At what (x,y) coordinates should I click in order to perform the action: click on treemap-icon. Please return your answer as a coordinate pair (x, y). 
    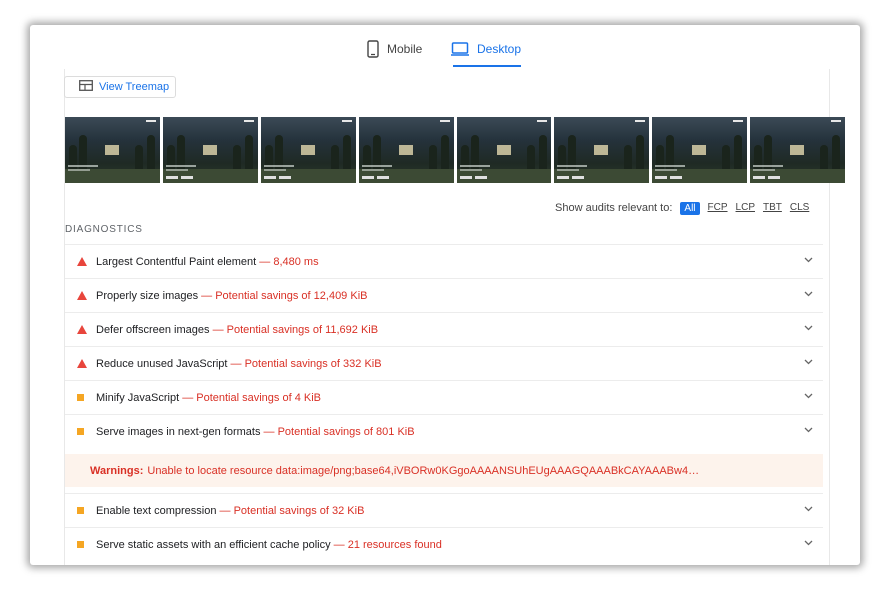
    Looking at the image, I should click on (86, 87).